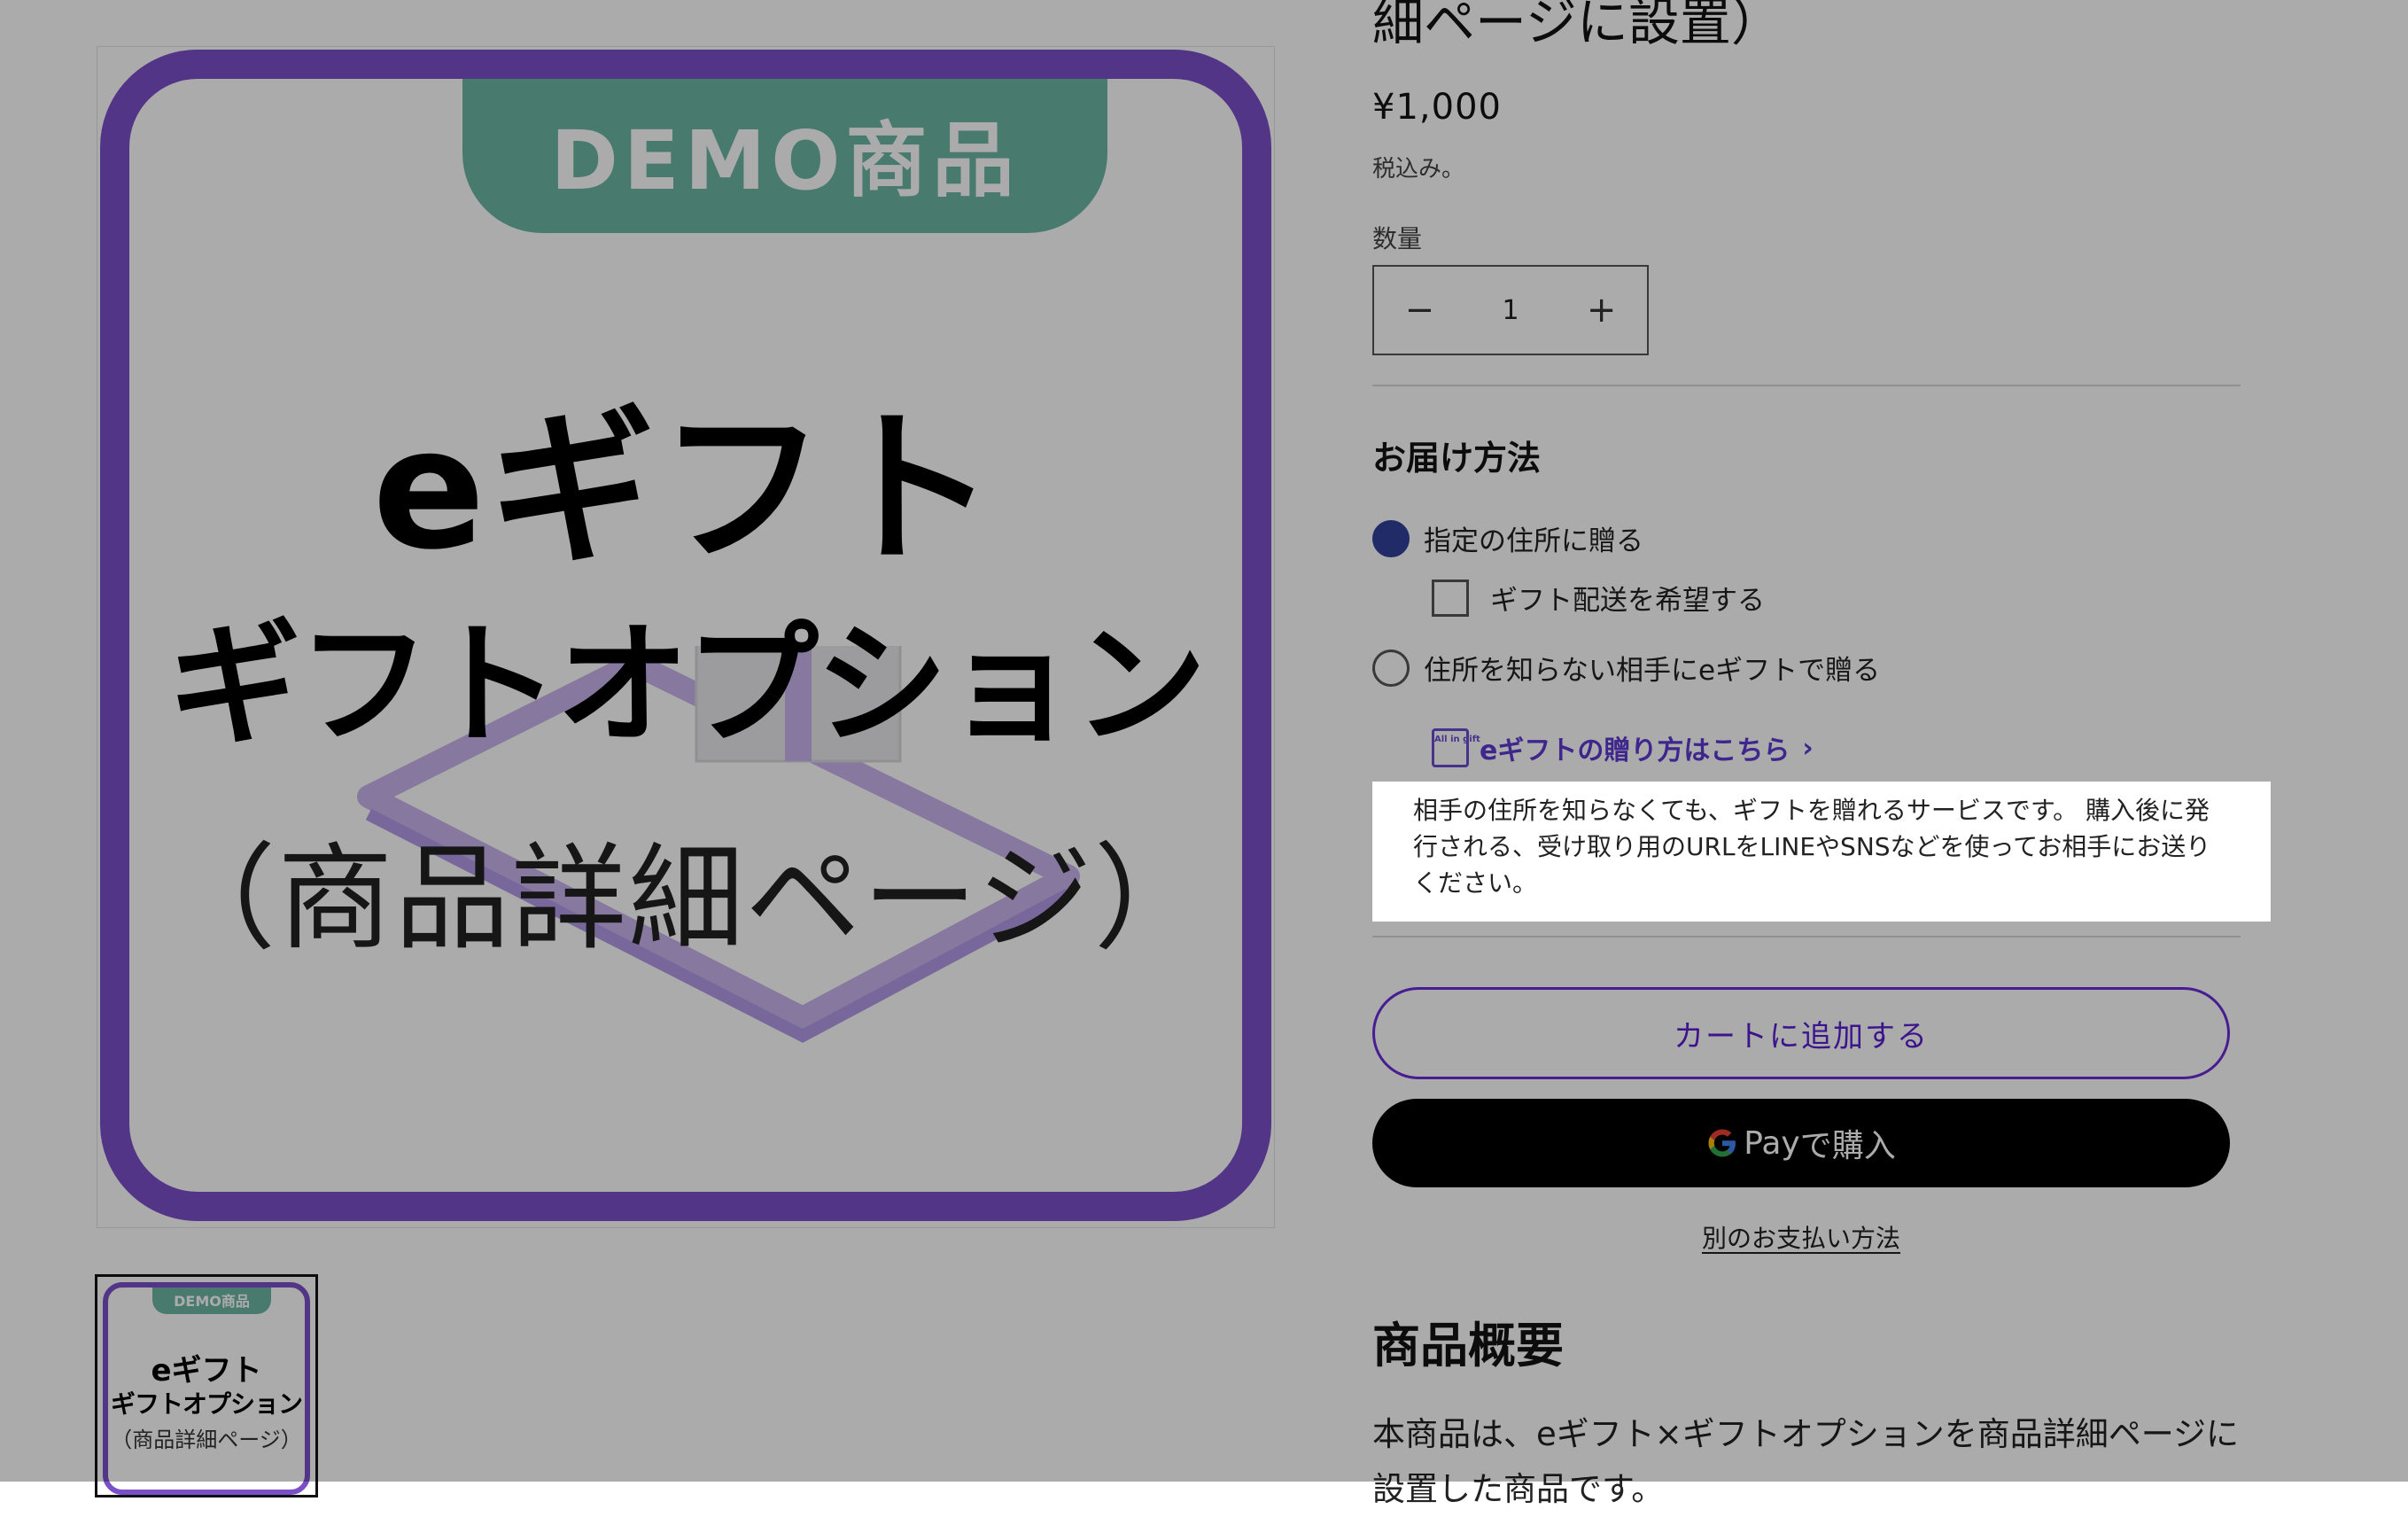 Image resolution: width=2408 pixels, height=1517 pixels. What do you see at coordinates (1772, 1143) in the screenshot?
I see `google-pay-label: Pay` at bounding box center [1772, 1143].